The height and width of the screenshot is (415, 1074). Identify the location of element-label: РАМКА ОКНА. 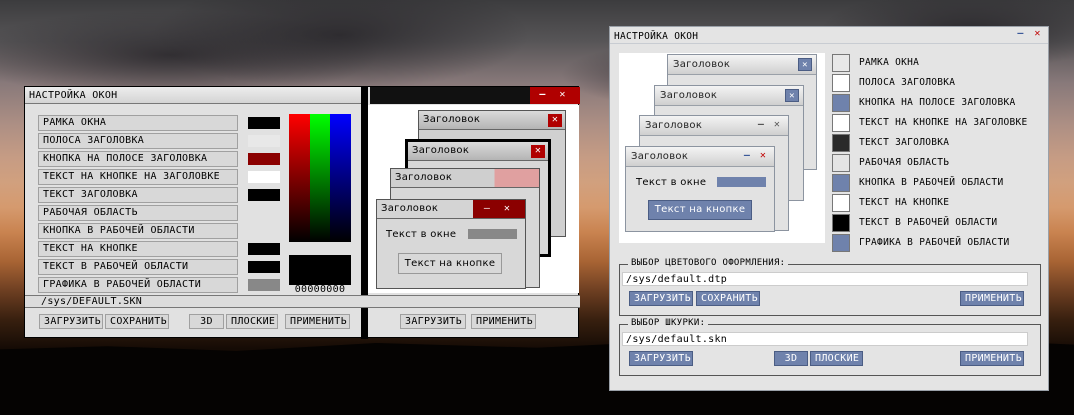
(889, 62).